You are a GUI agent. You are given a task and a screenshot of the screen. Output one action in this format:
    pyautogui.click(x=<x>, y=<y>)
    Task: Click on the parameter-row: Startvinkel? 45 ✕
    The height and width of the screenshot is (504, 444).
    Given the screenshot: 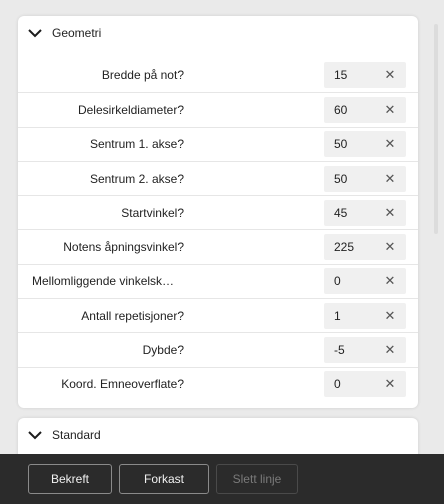 What is the action you would take?
    pyautogui.click(x=218, y=212)
    